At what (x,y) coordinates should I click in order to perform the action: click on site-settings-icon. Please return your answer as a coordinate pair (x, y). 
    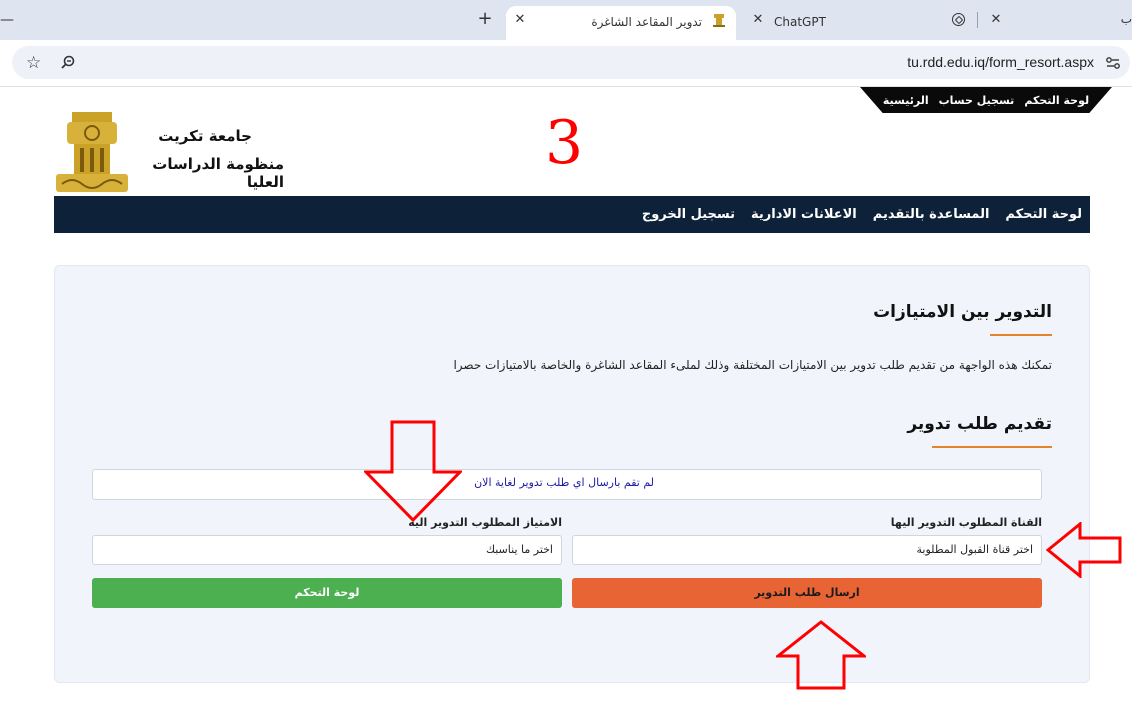
    Looking at the image, I should click on (1113, 63).